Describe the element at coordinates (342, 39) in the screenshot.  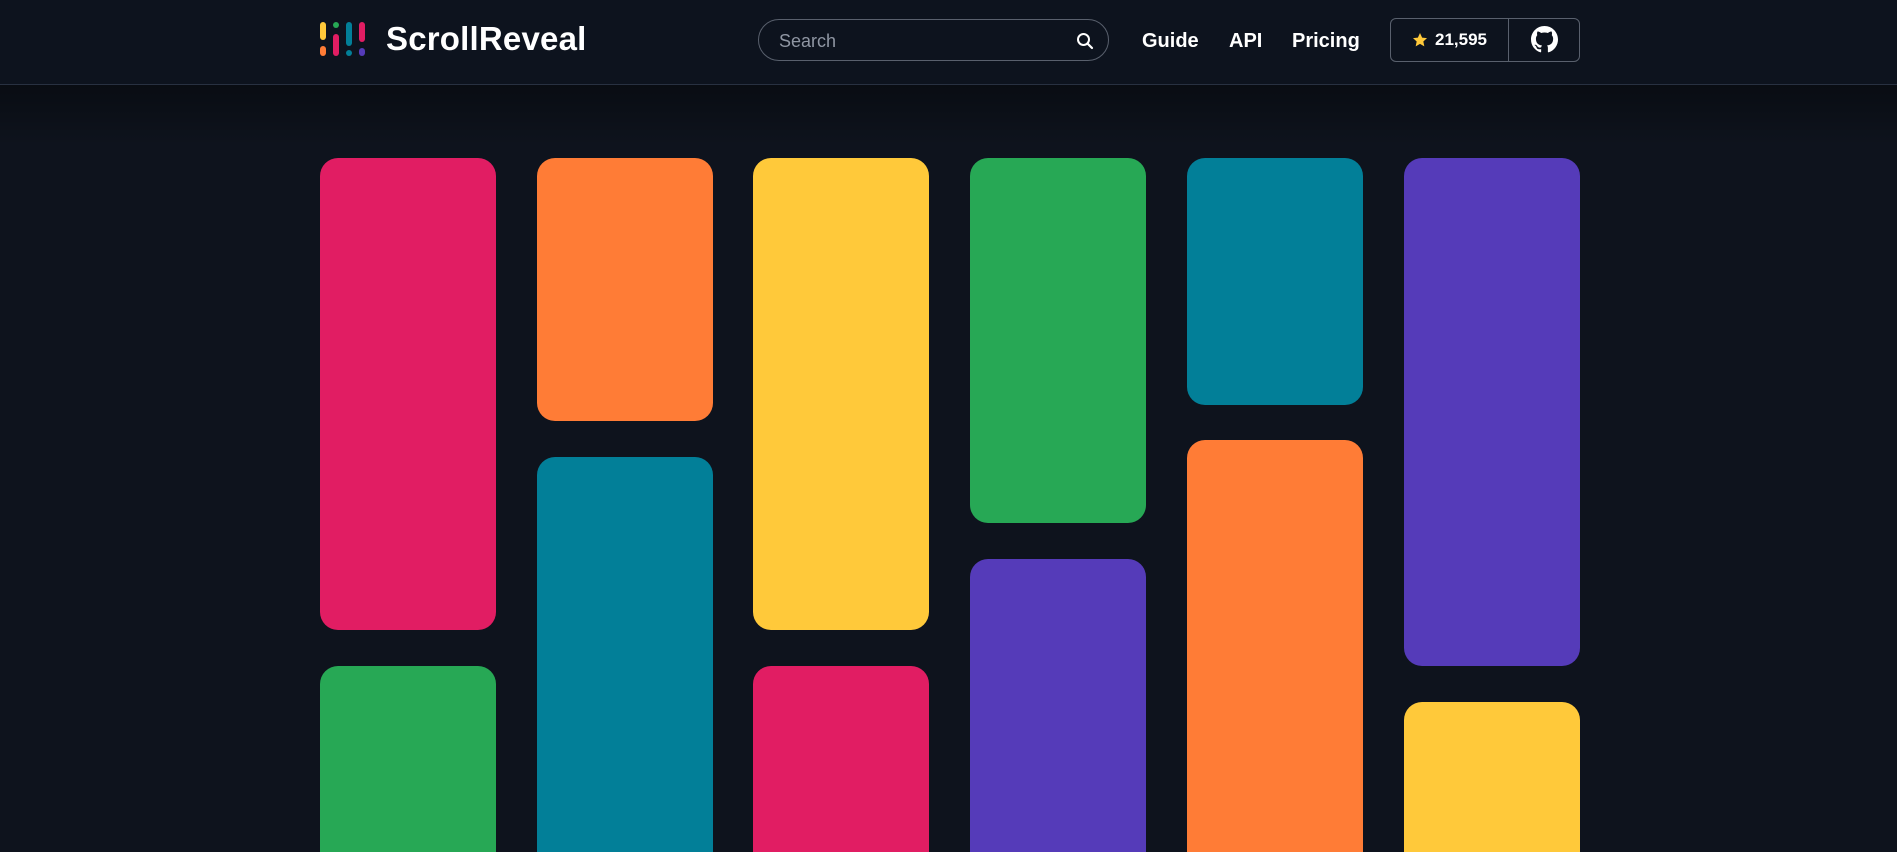
I see `scrollreveal-logo-icon` at that location.